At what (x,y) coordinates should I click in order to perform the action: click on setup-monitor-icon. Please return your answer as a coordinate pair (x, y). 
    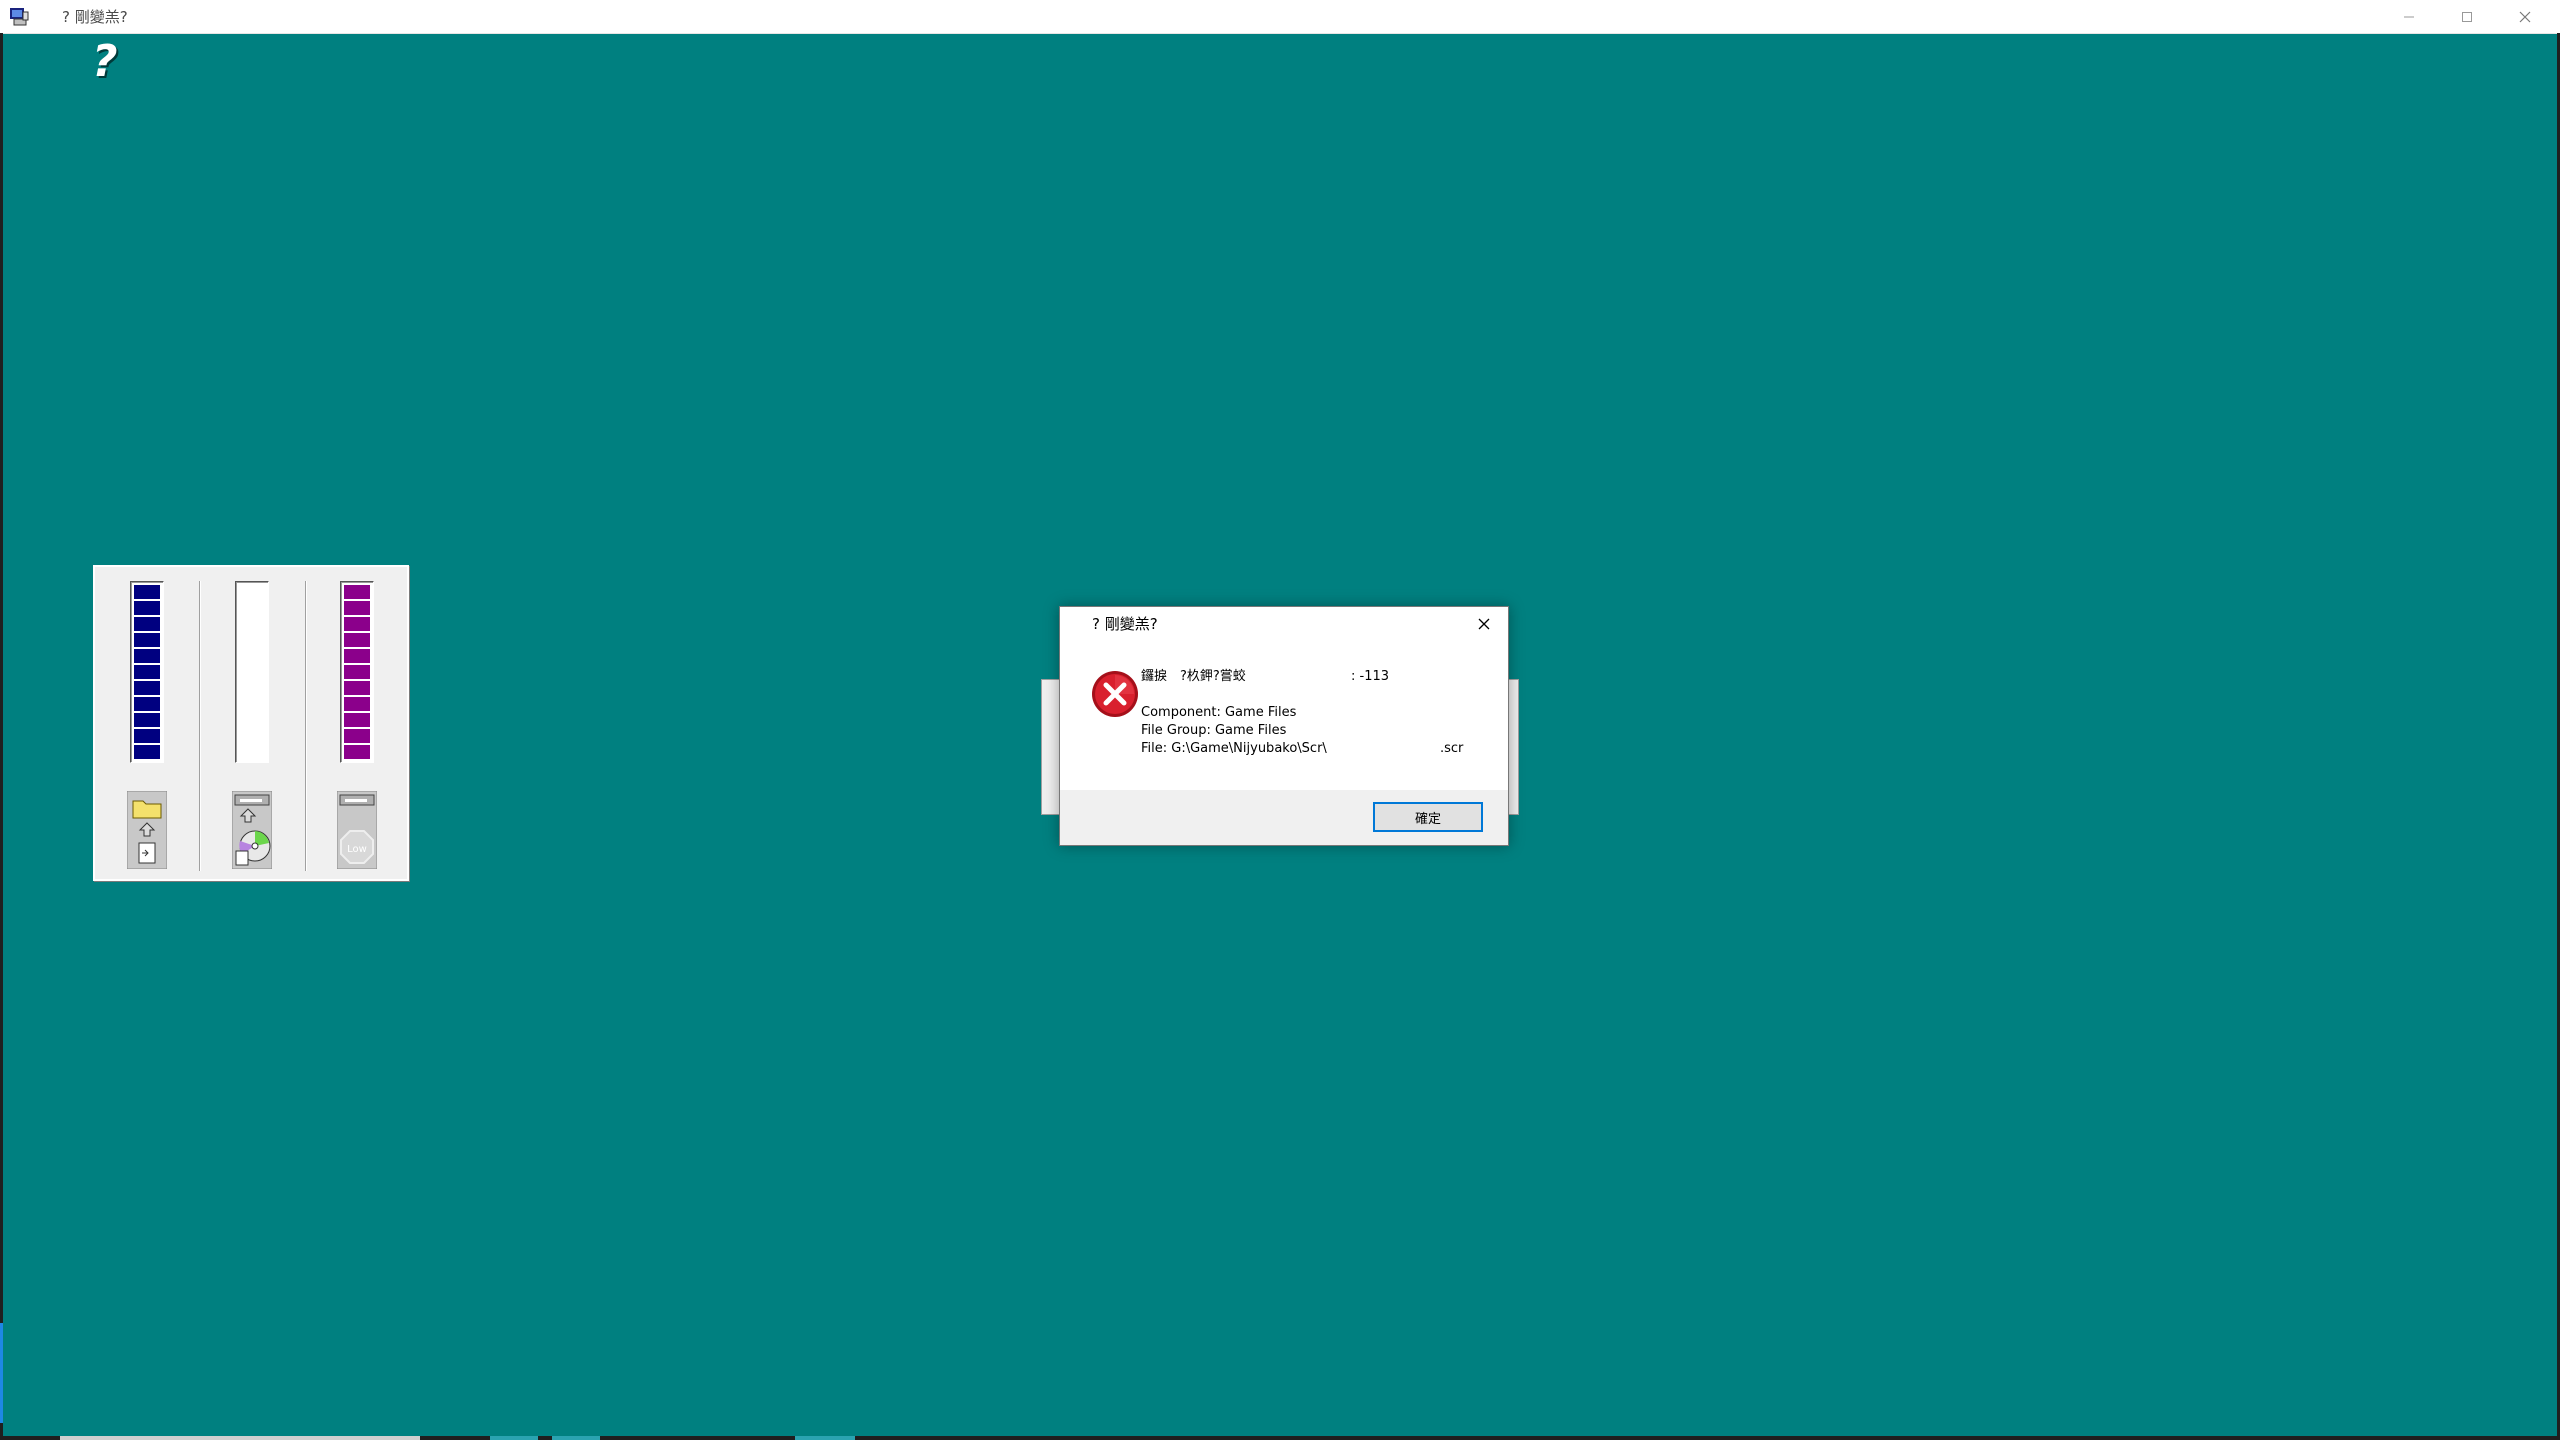
    Looking at the image, I should click on (19, 17).